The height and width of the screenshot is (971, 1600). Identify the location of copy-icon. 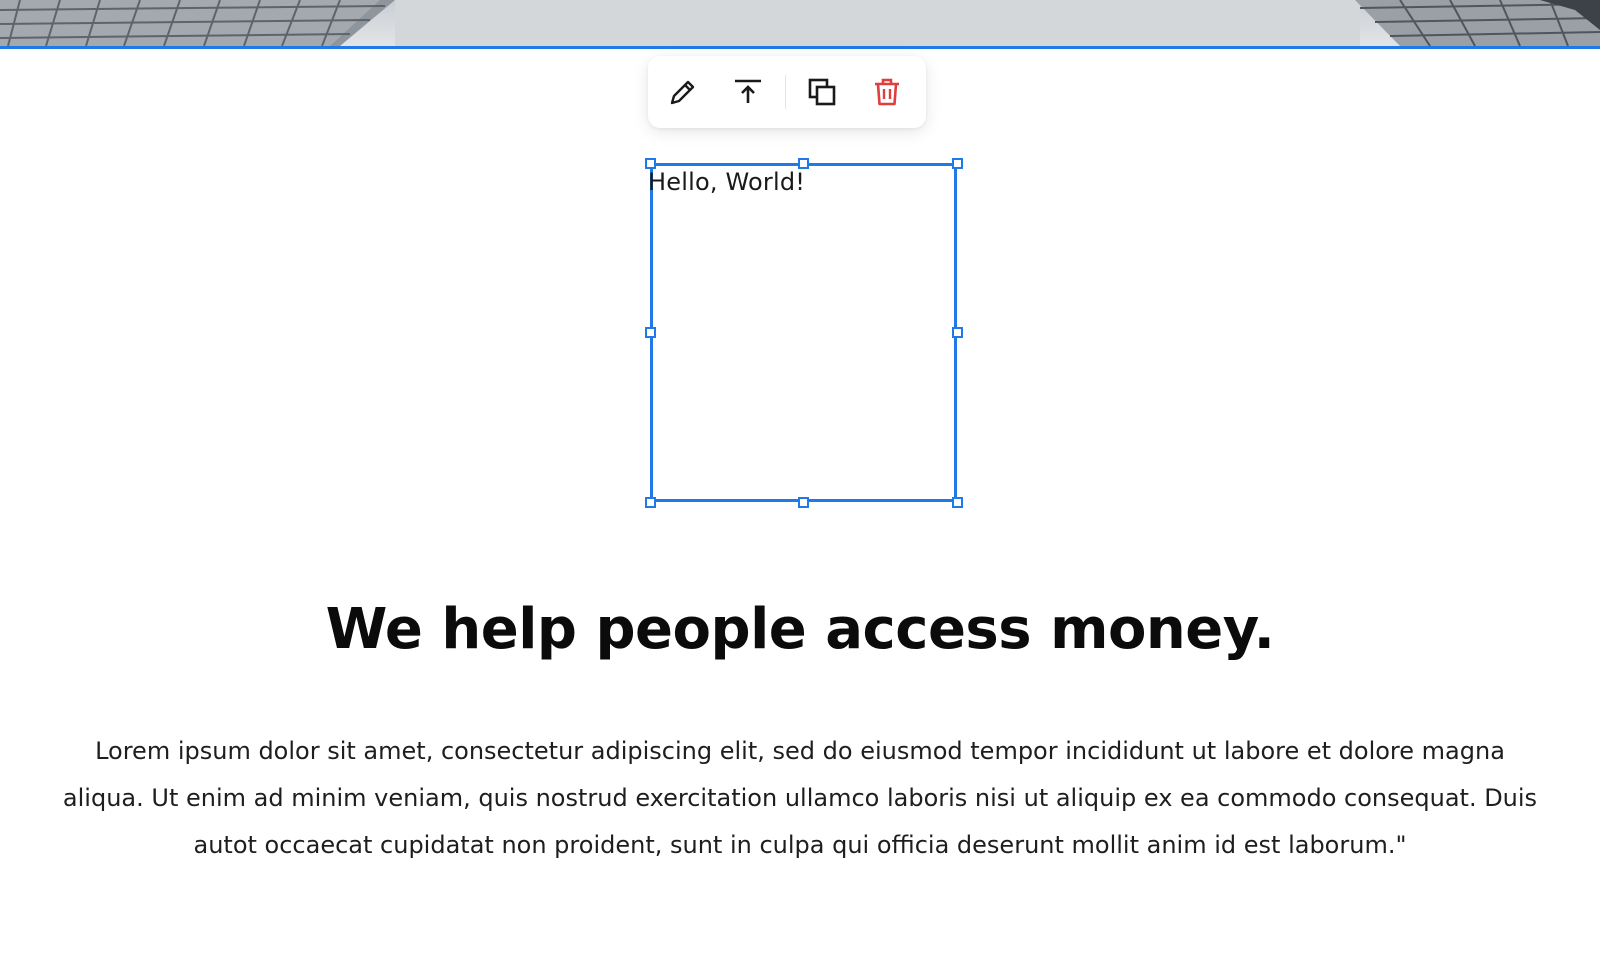
(822, 92).